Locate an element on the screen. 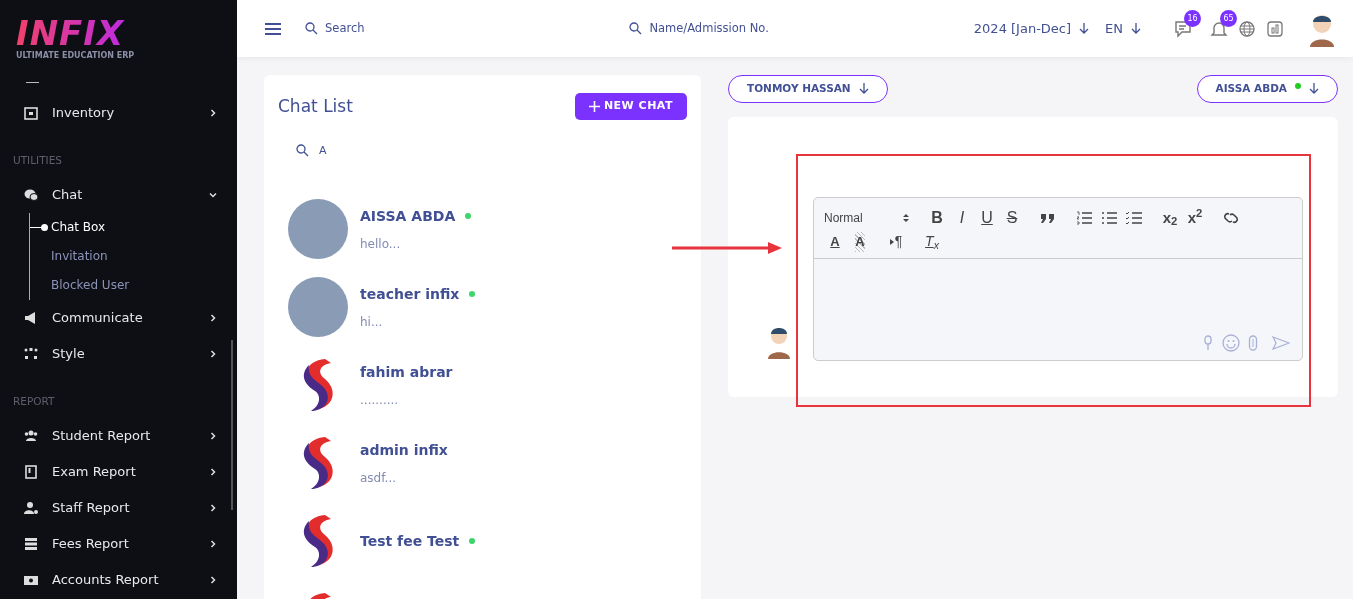 This screenshot has width=1353, height=599. sidebar-item: Communicate is located at coordinates (118, 317).